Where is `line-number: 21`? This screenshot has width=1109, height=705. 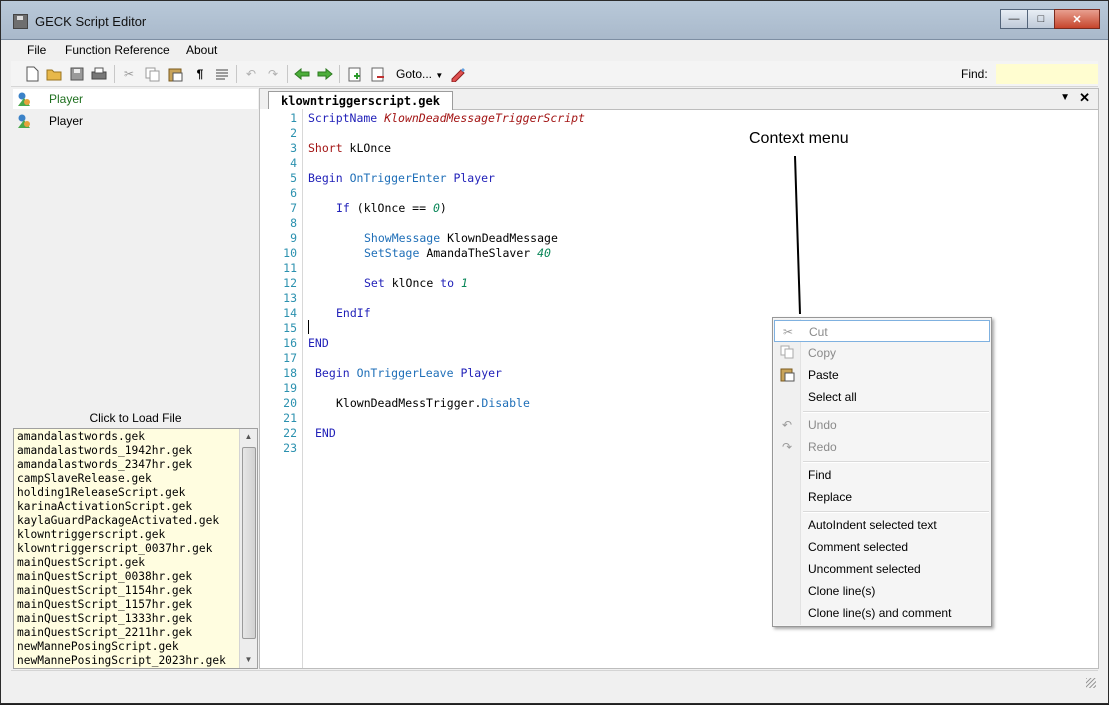
line-number: 21 is located at coordinates (290, 418).